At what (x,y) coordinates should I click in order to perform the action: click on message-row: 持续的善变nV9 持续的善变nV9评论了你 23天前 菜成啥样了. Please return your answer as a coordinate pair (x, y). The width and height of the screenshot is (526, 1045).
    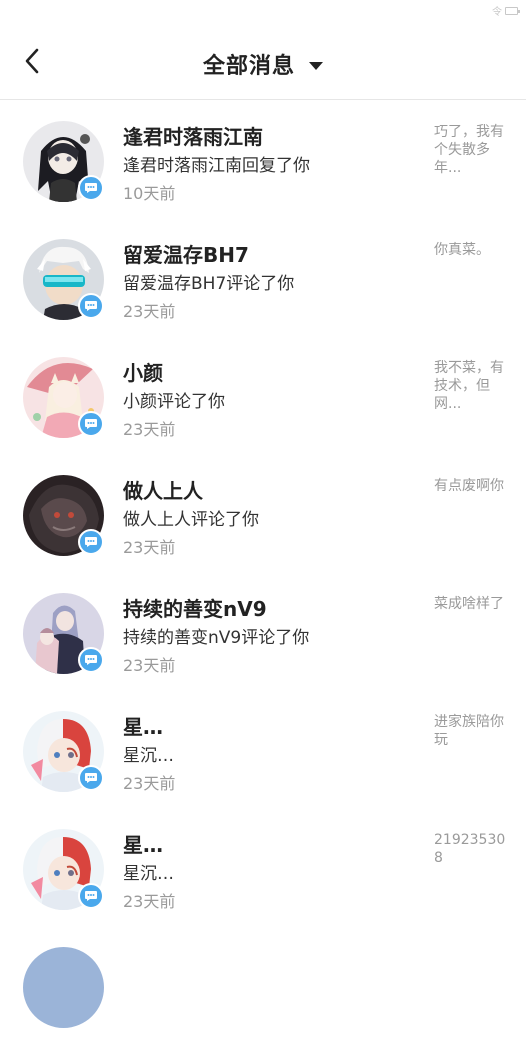
    Looking at the image, I should click on (263, 632).